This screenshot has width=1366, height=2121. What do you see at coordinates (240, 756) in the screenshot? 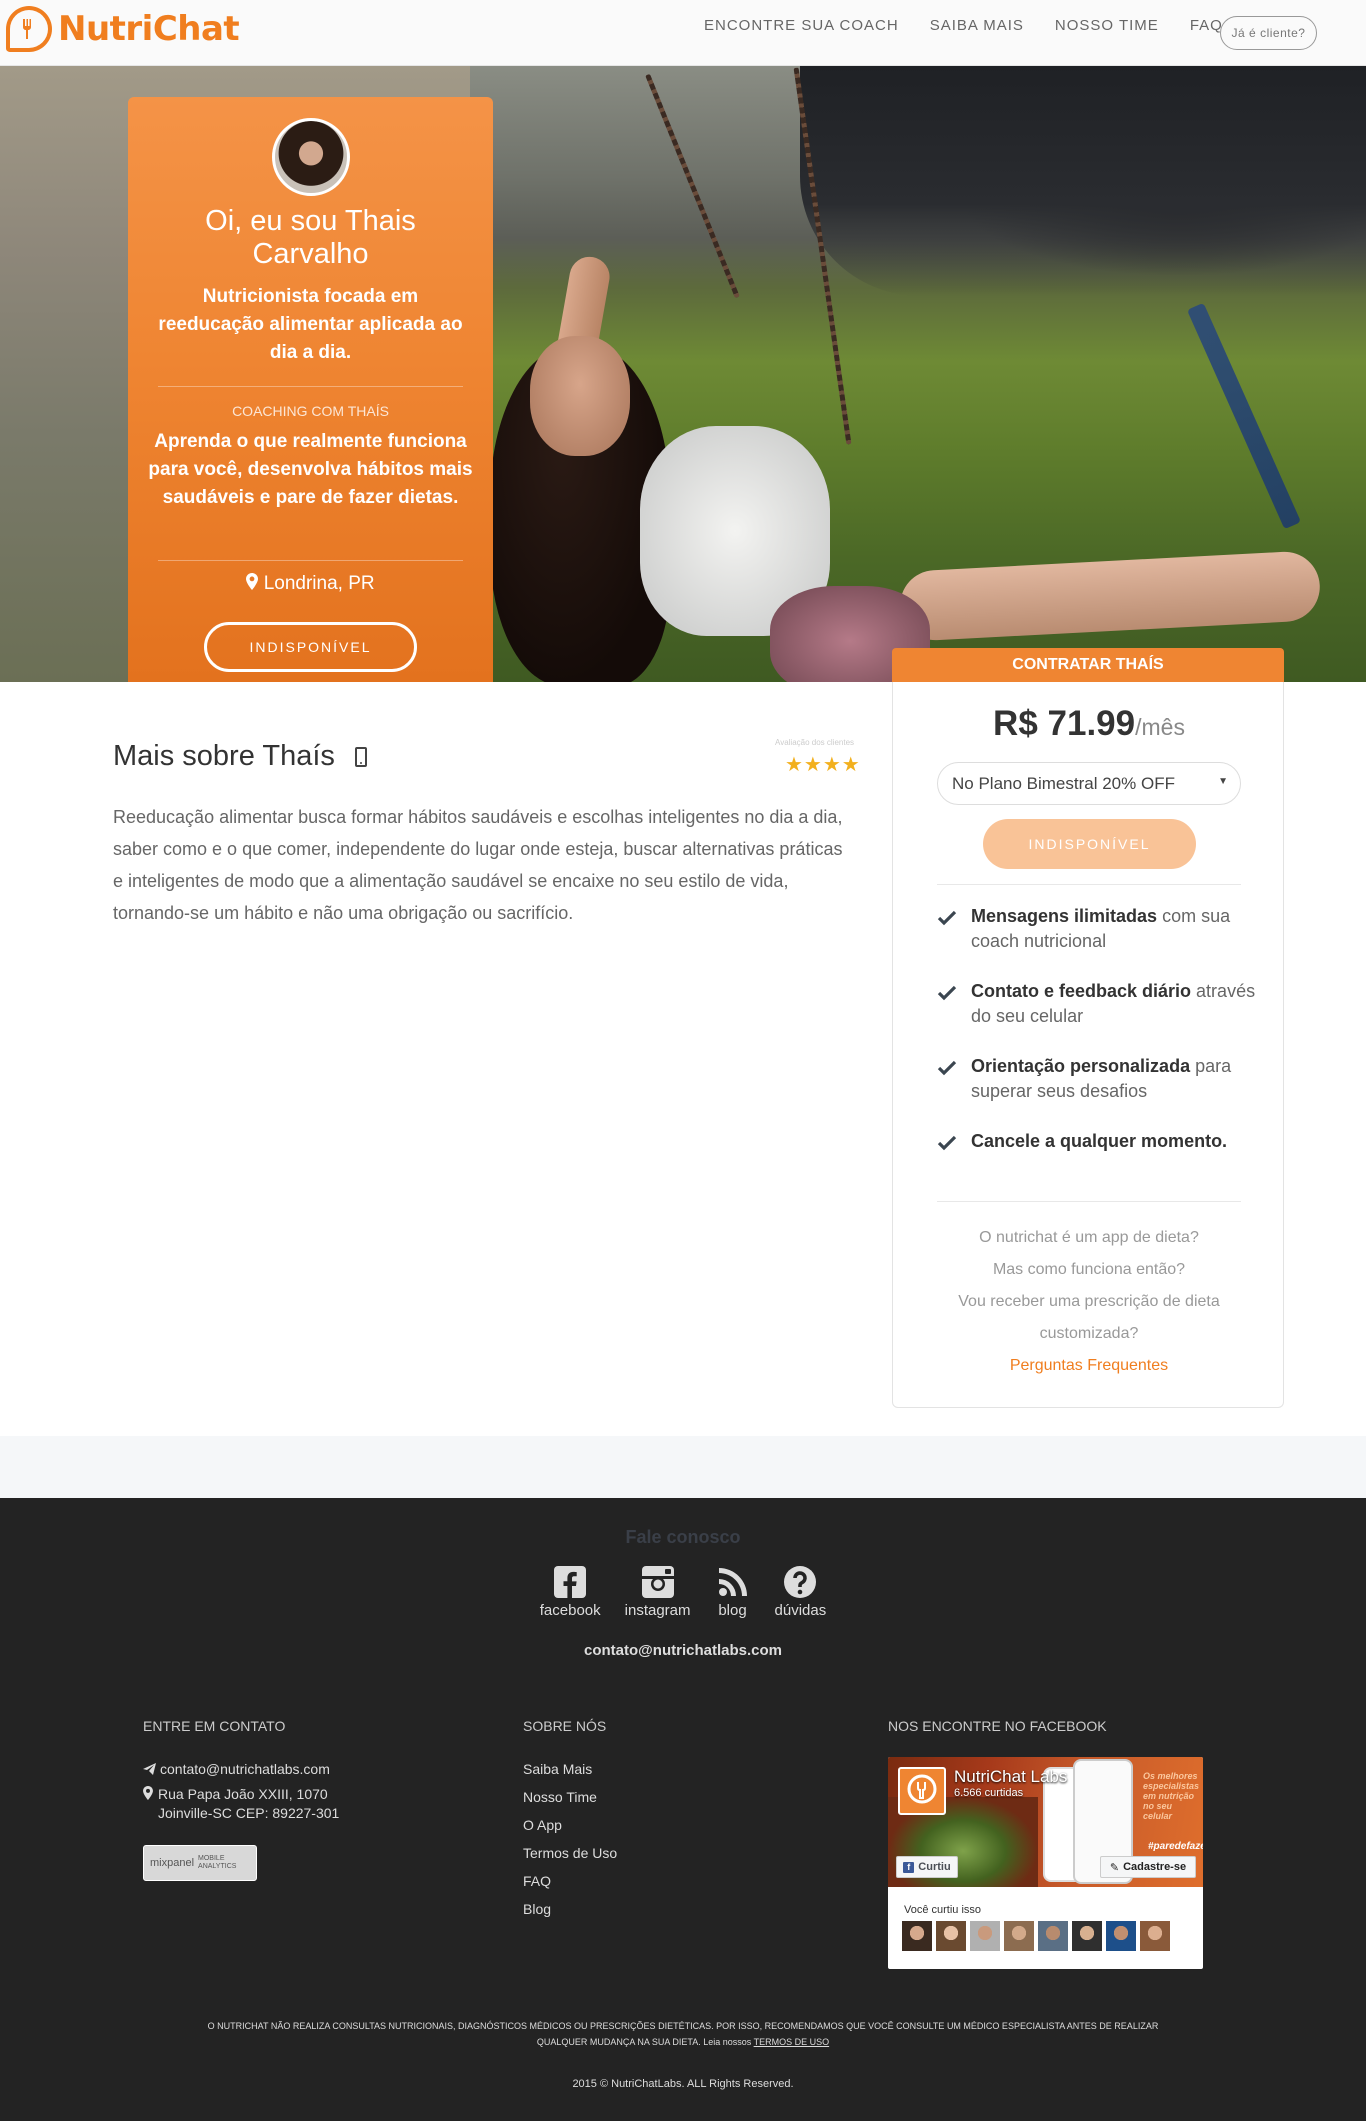
I see `about-heading: Mais sobre Thaís` at bounding box center [240, 756].